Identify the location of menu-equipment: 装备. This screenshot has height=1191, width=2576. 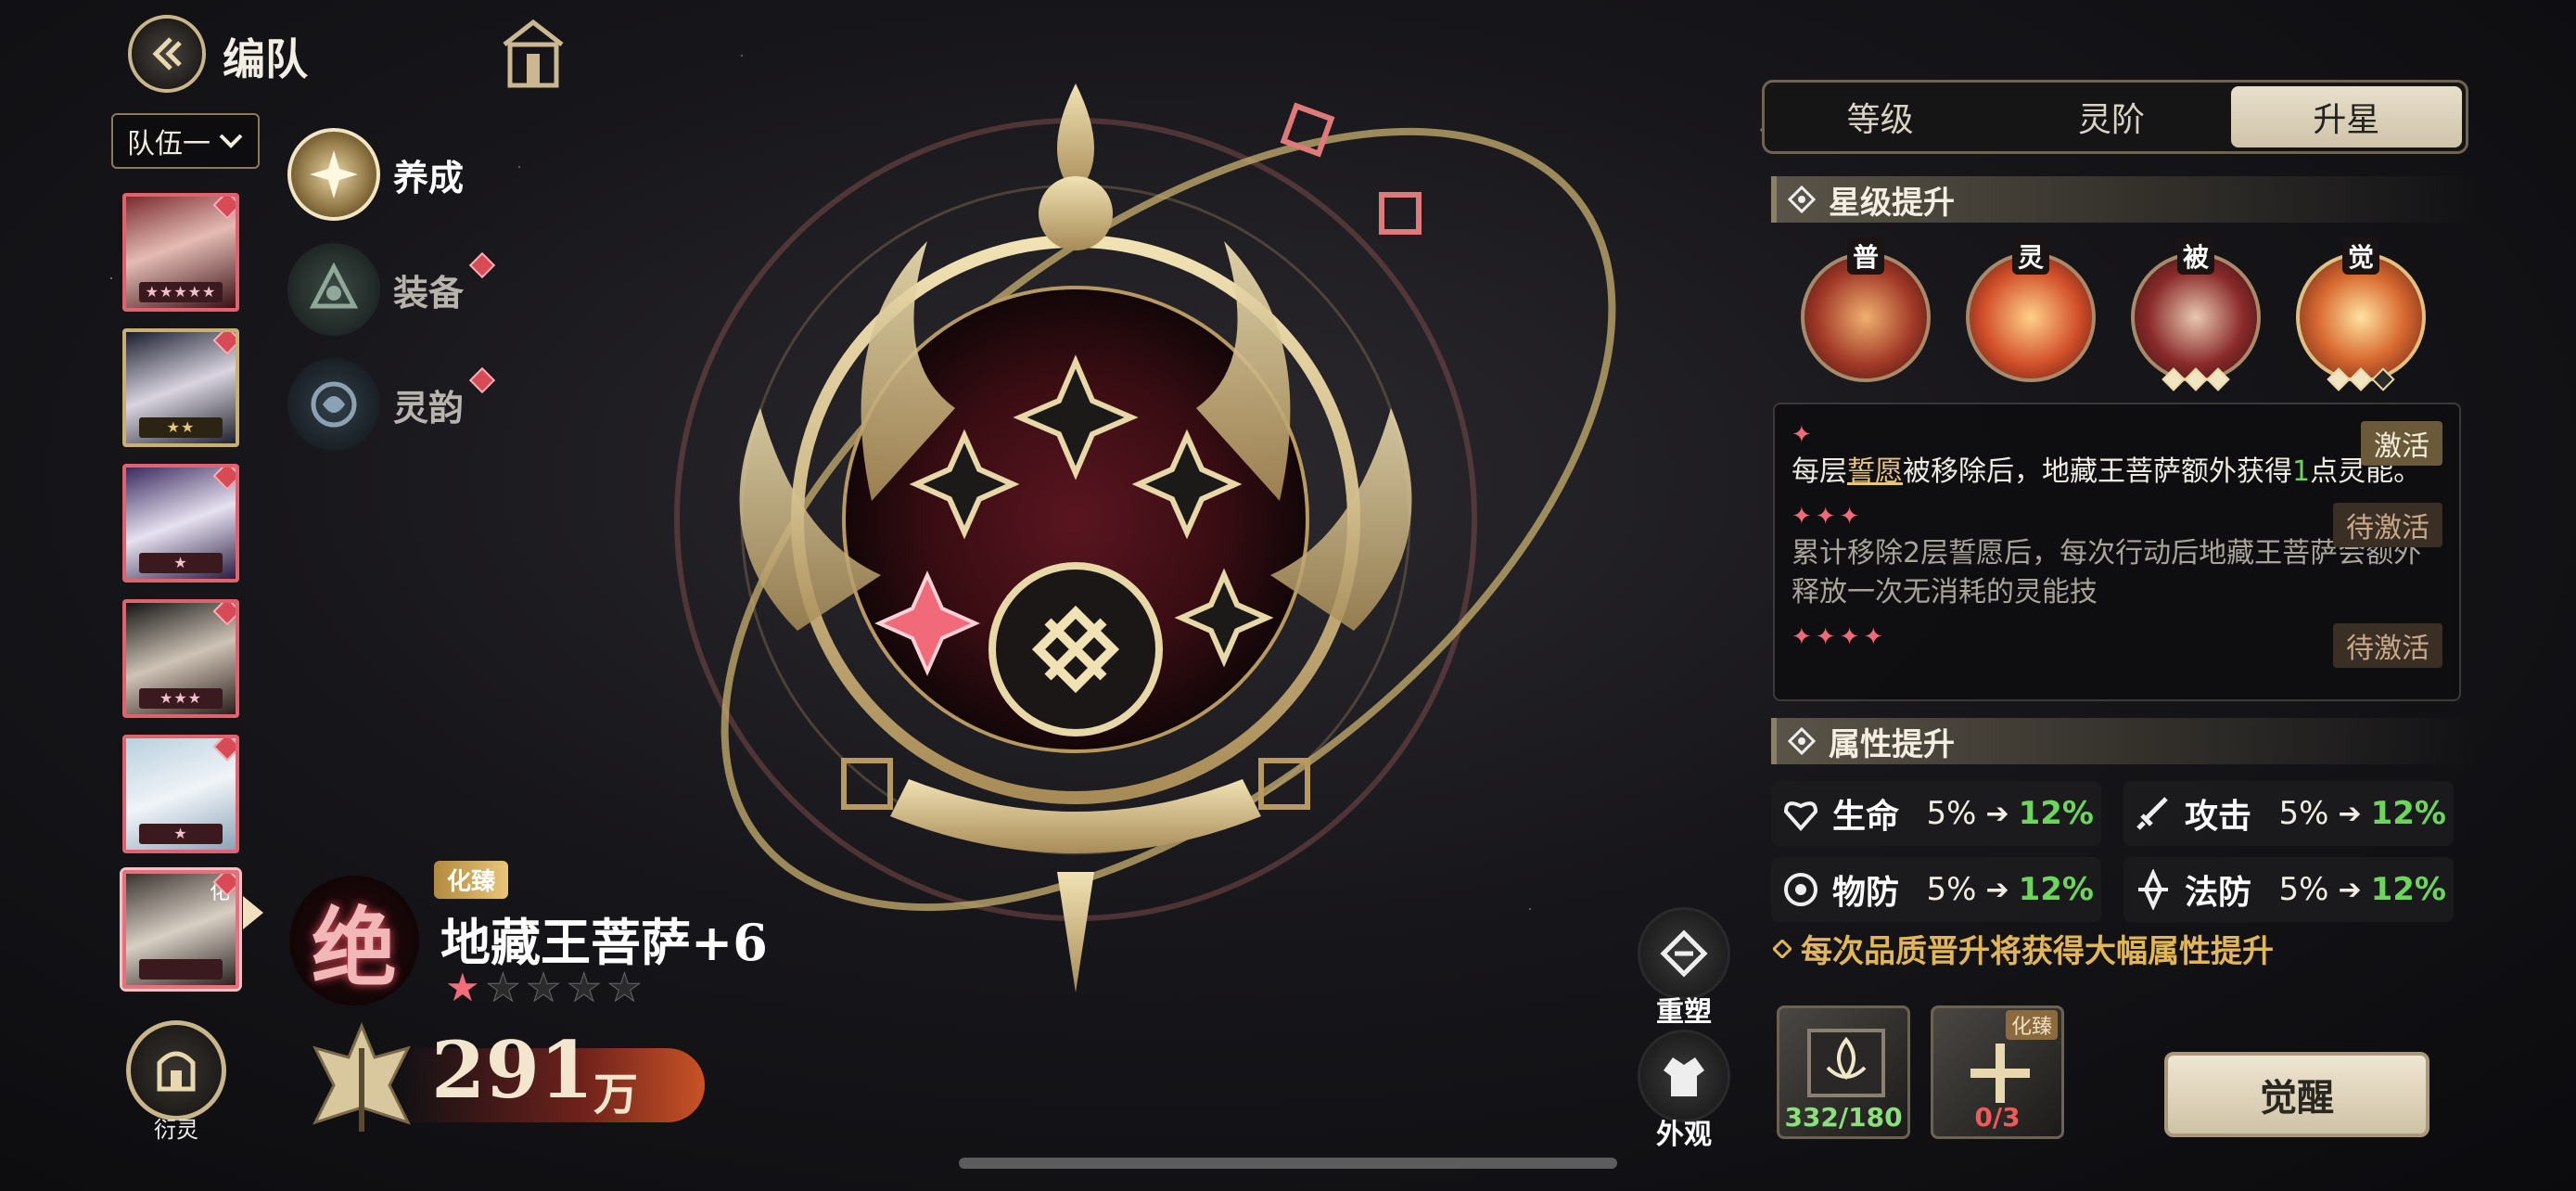
(391, 289).